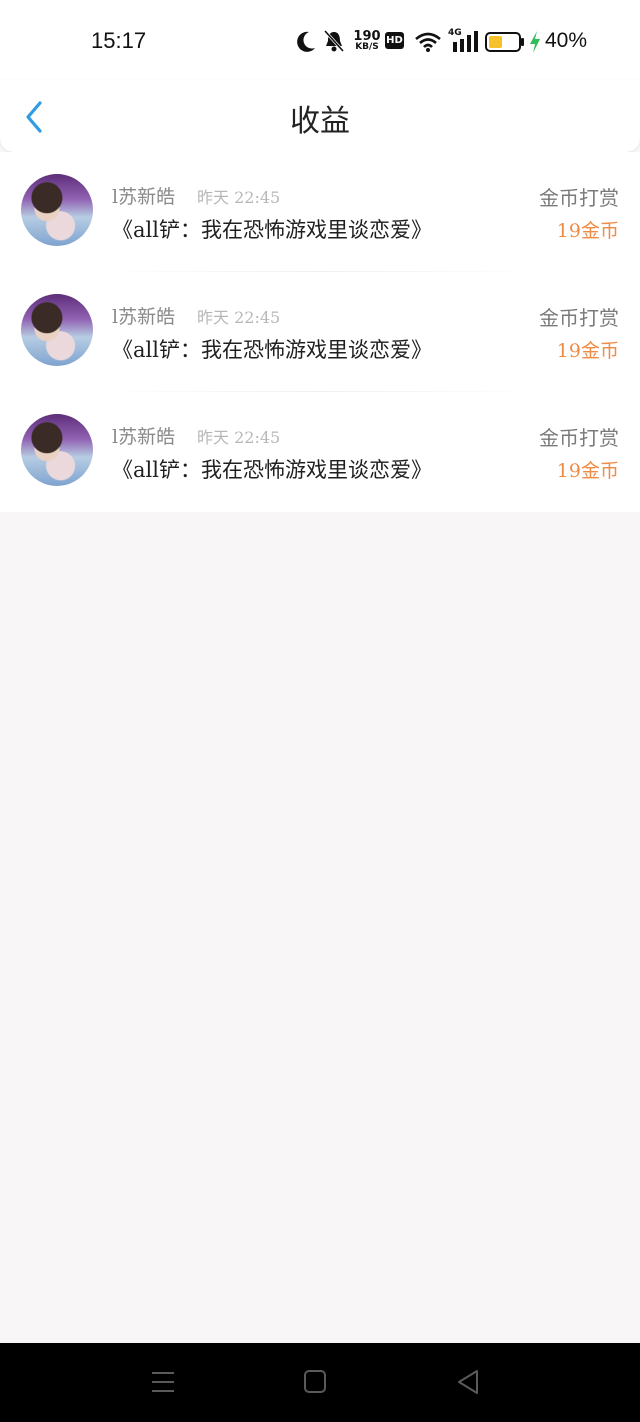 This screenshot has width=640, height=1422. Describe the element at coordinates (468, 1382) in the screenshot. I see `back-triangle-icon` at that location.